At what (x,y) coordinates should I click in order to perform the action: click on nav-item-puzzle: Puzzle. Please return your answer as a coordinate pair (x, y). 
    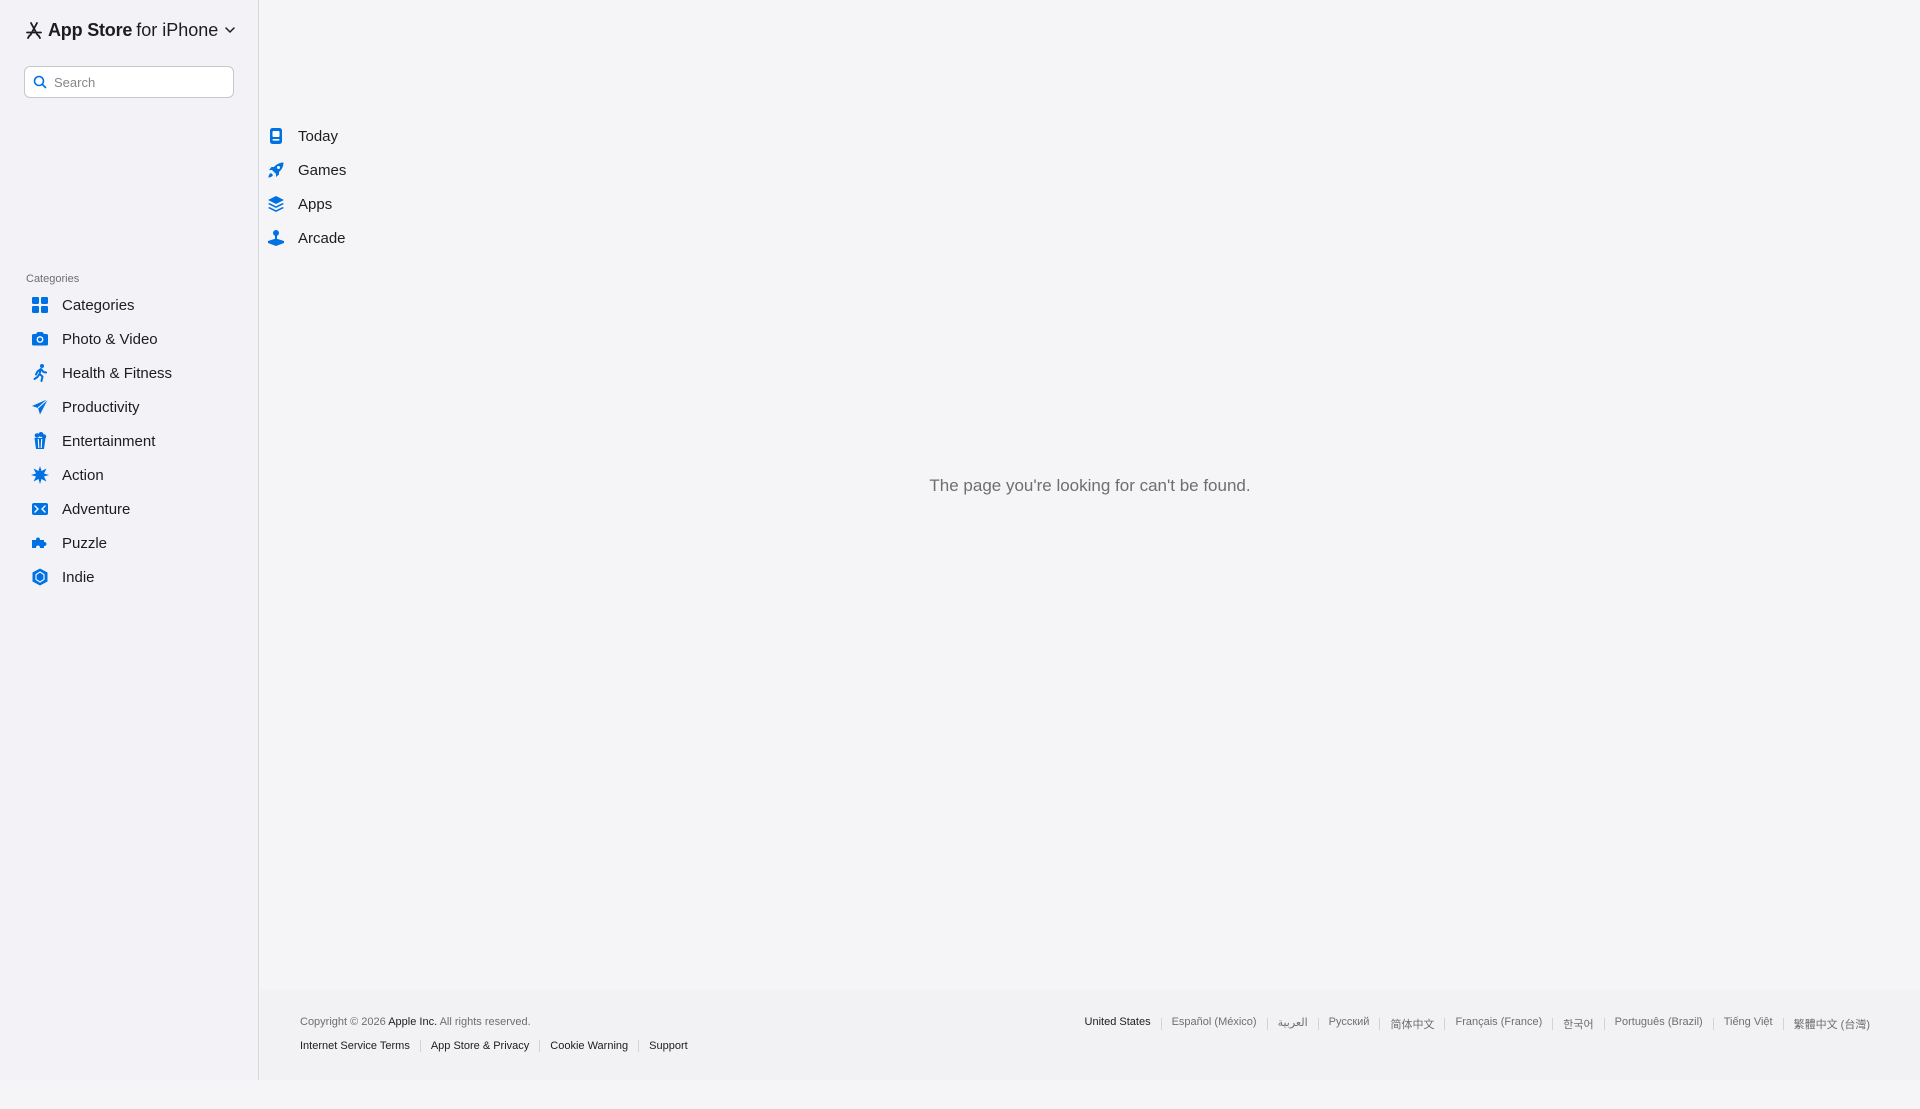
    Looking at the image, I should click on (134, 543).